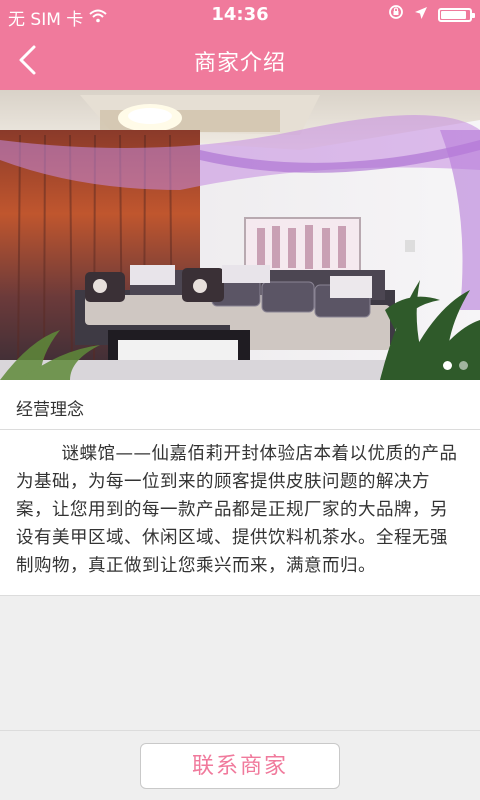  Describe the element at coordinates (240, 405) in the screenshot. I see `section-header: 经营理念` at that location.